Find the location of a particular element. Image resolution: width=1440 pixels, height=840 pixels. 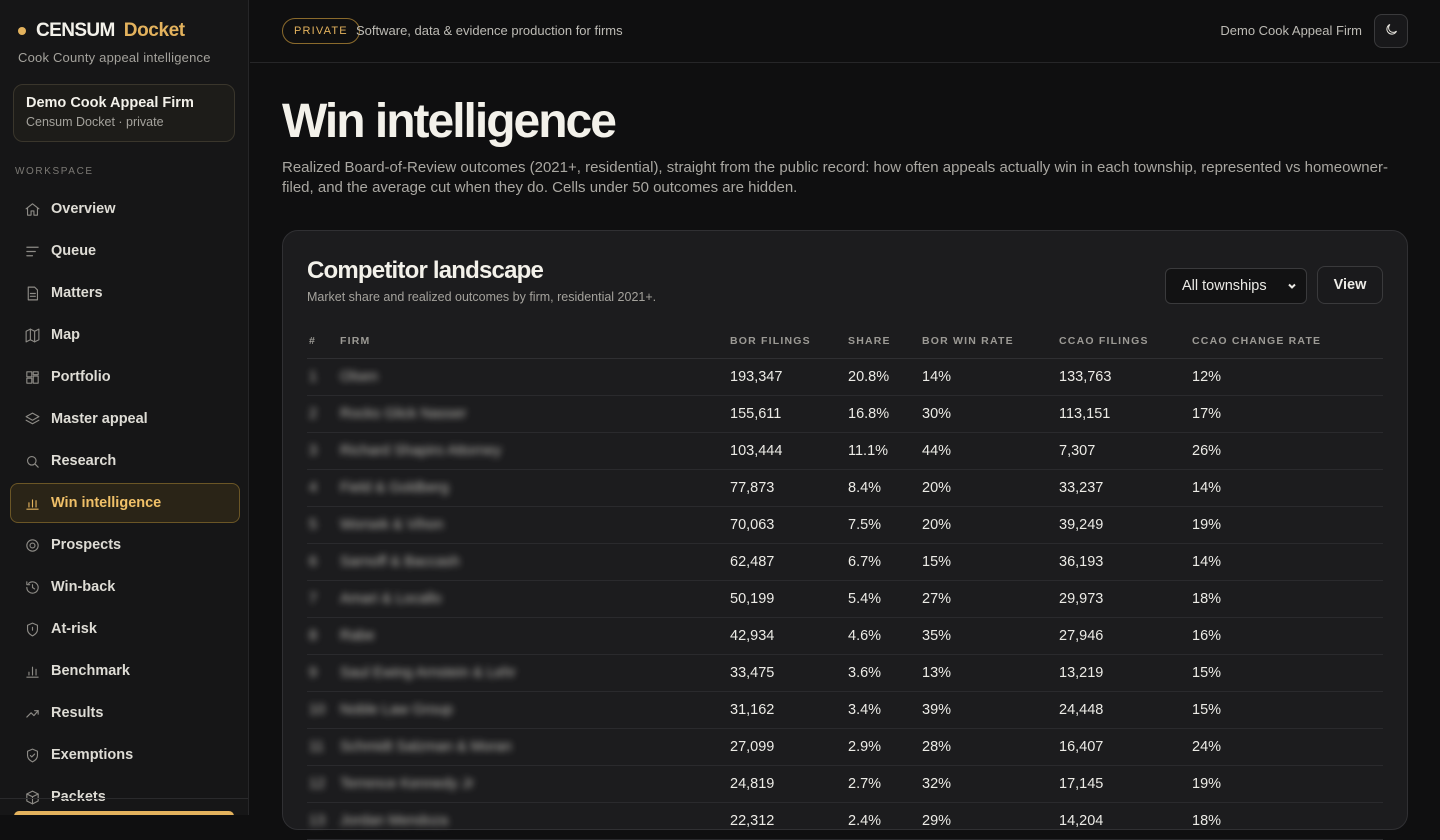

cell-firm: Schmidt Salzman & Moran is located at coordinates (426, 747).